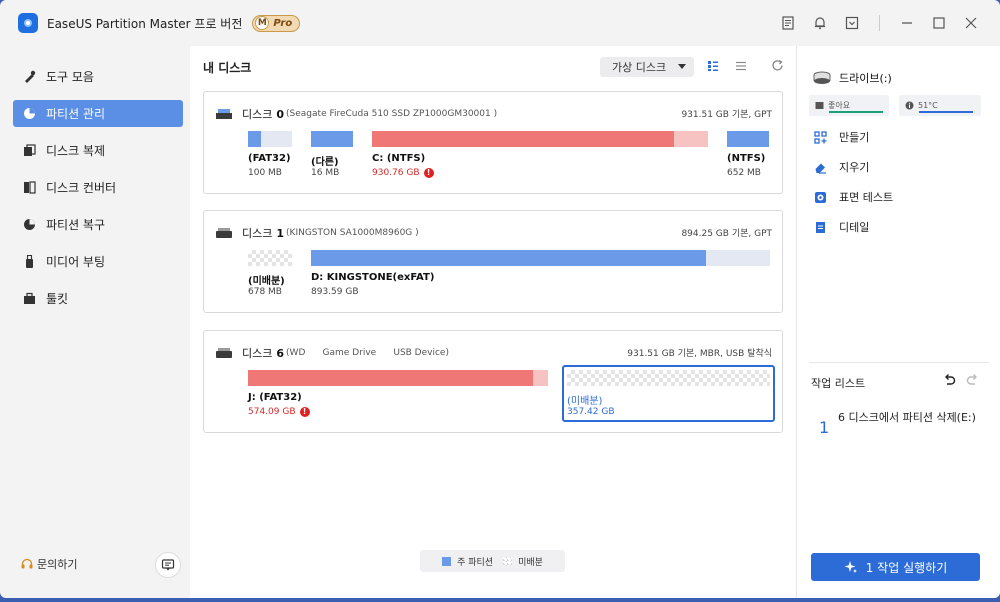 This screenshot has height=602, width=1000. I want to click on health-card: 좋아요, so click(849, 105).